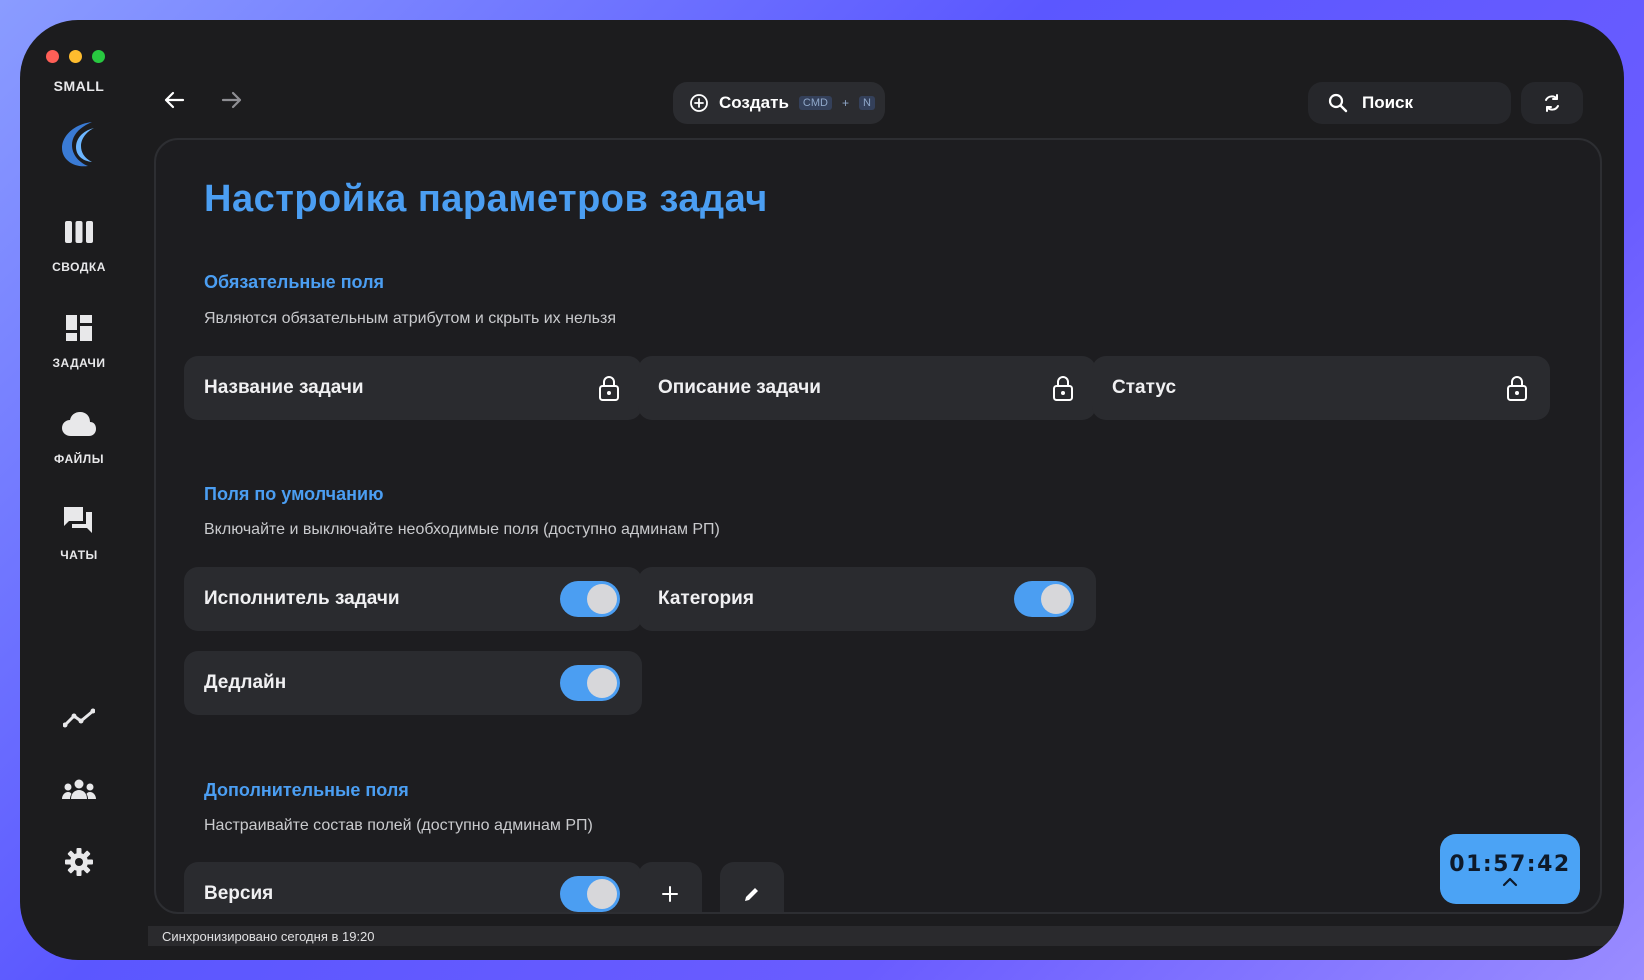 This screenshot has height=980, width=1644. What do you see at coordinates (1510, 864) in the screenshot?
I see `timer-value: 01:57:42` at bounding box center [1510, 864].